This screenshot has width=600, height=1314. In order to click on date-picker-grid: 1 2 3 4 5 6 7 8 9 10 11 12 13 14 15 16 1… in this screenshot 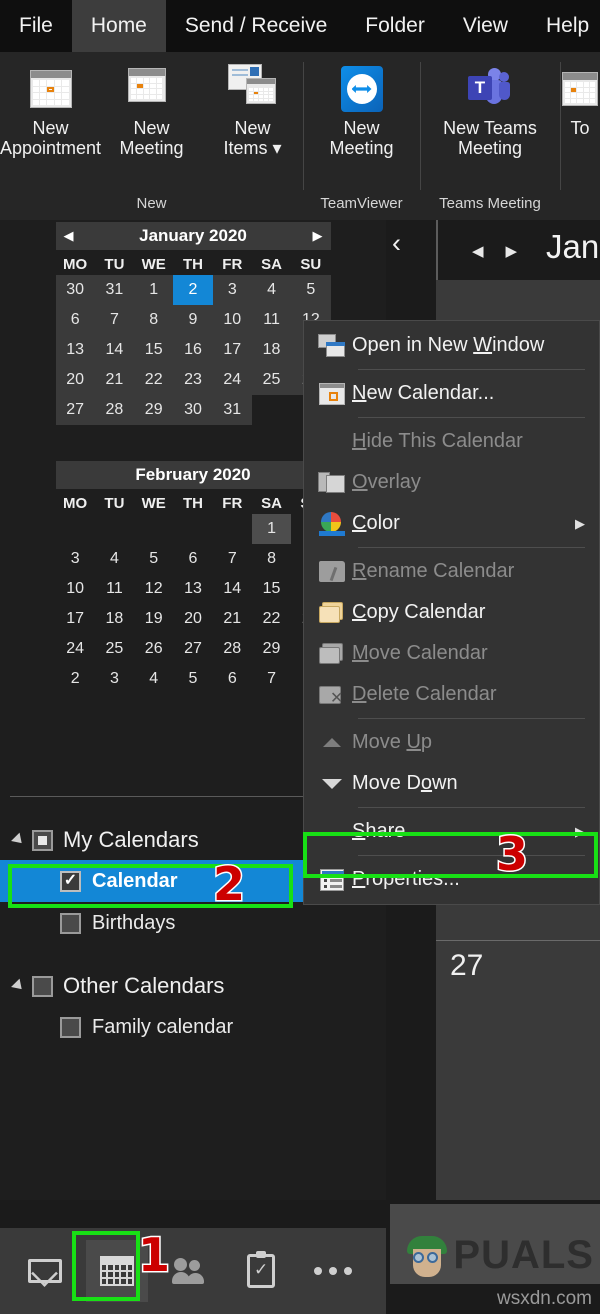, I will do `click(193, 604)`.